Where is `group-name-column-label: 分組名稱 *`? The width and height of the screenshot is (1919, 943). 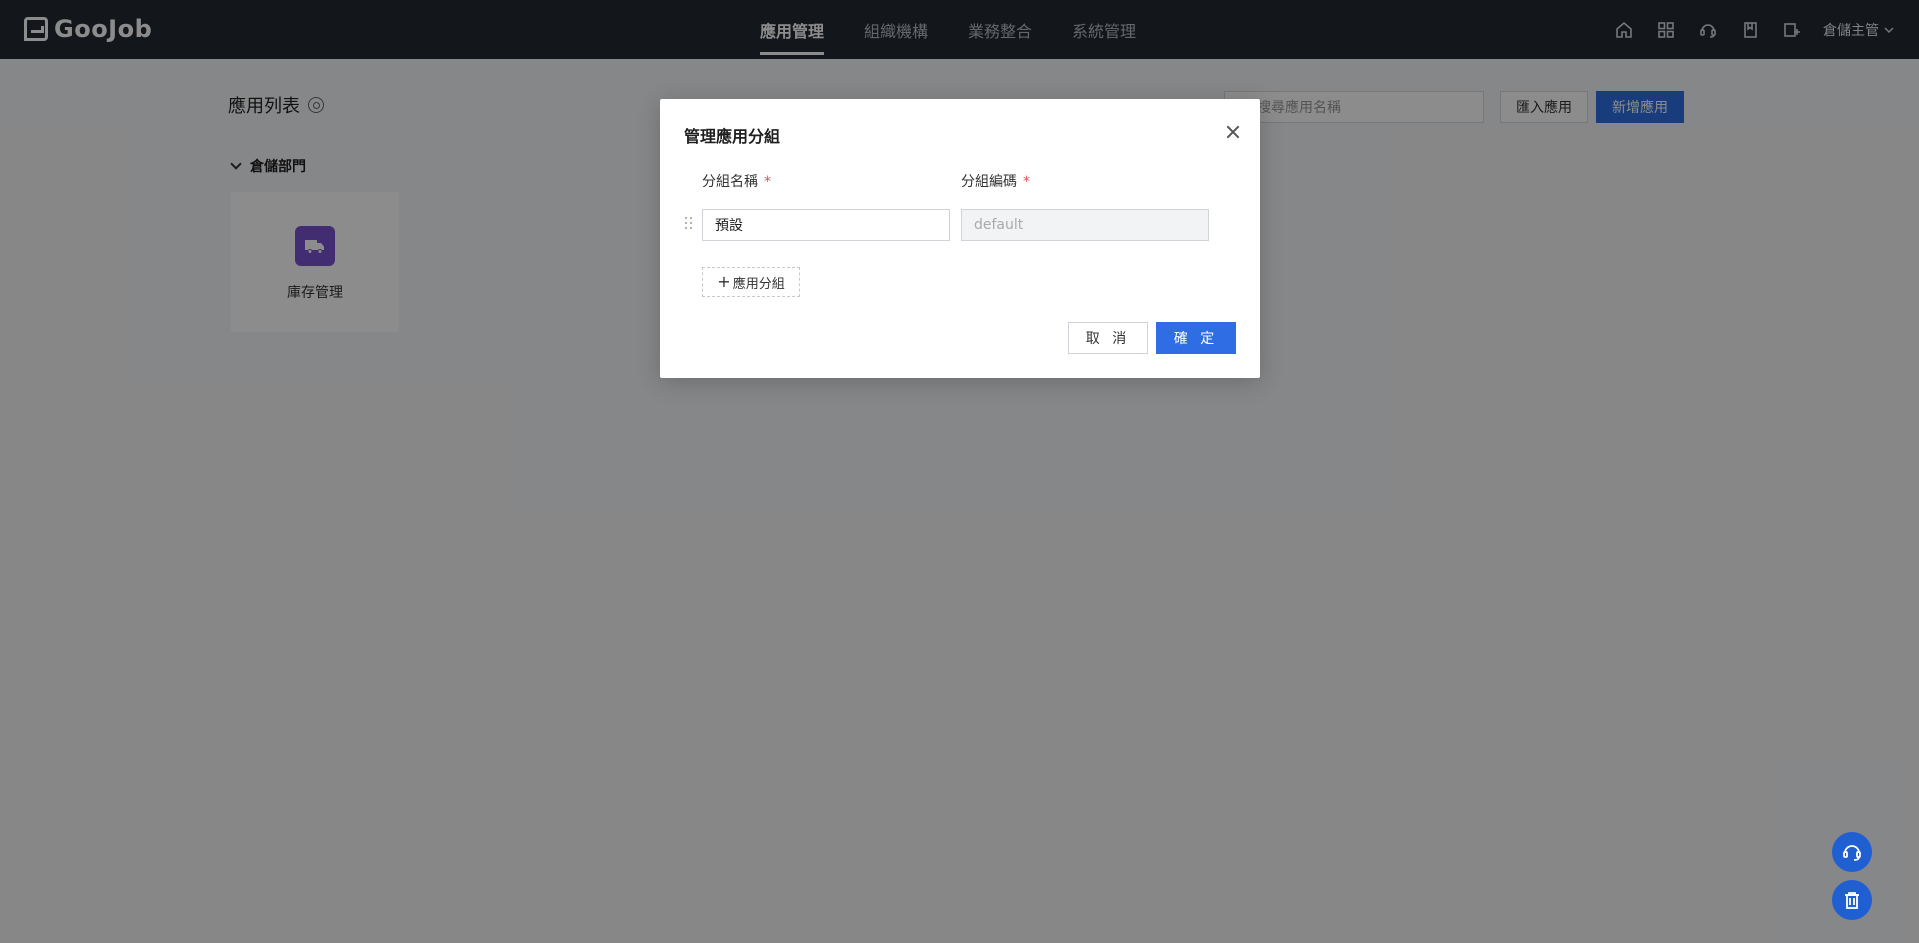
group-name-column-label: 分組名稱 * is located at coordinates (736, 181).